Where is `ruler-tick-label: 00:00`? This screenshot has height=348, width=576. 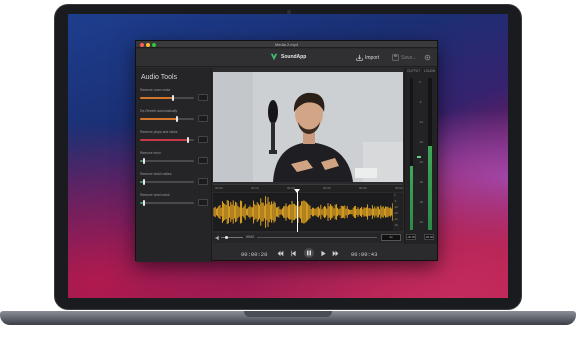
ruler-tick-label: 00:00 is located at coordinates (219, 188).